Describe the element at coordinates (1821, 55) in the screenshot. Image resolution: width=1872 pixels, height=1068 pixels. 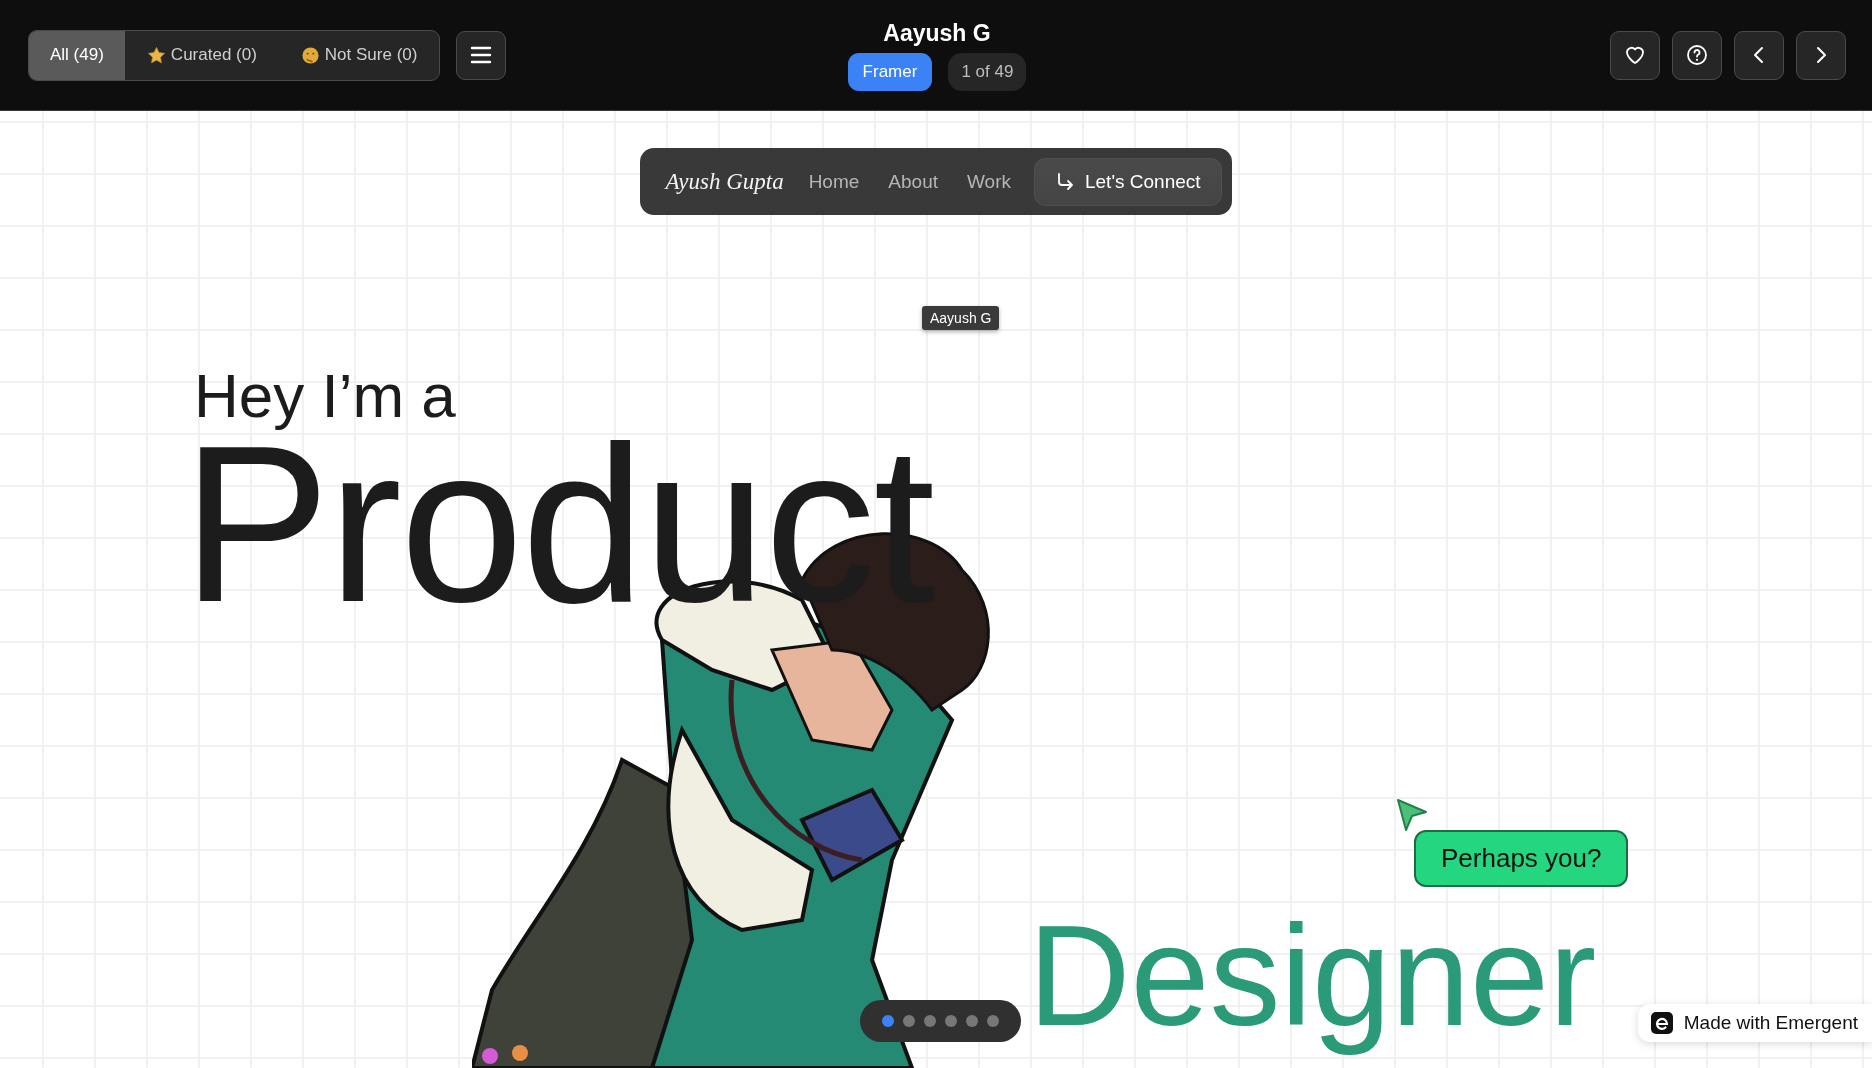
I see `next-button` at that location.